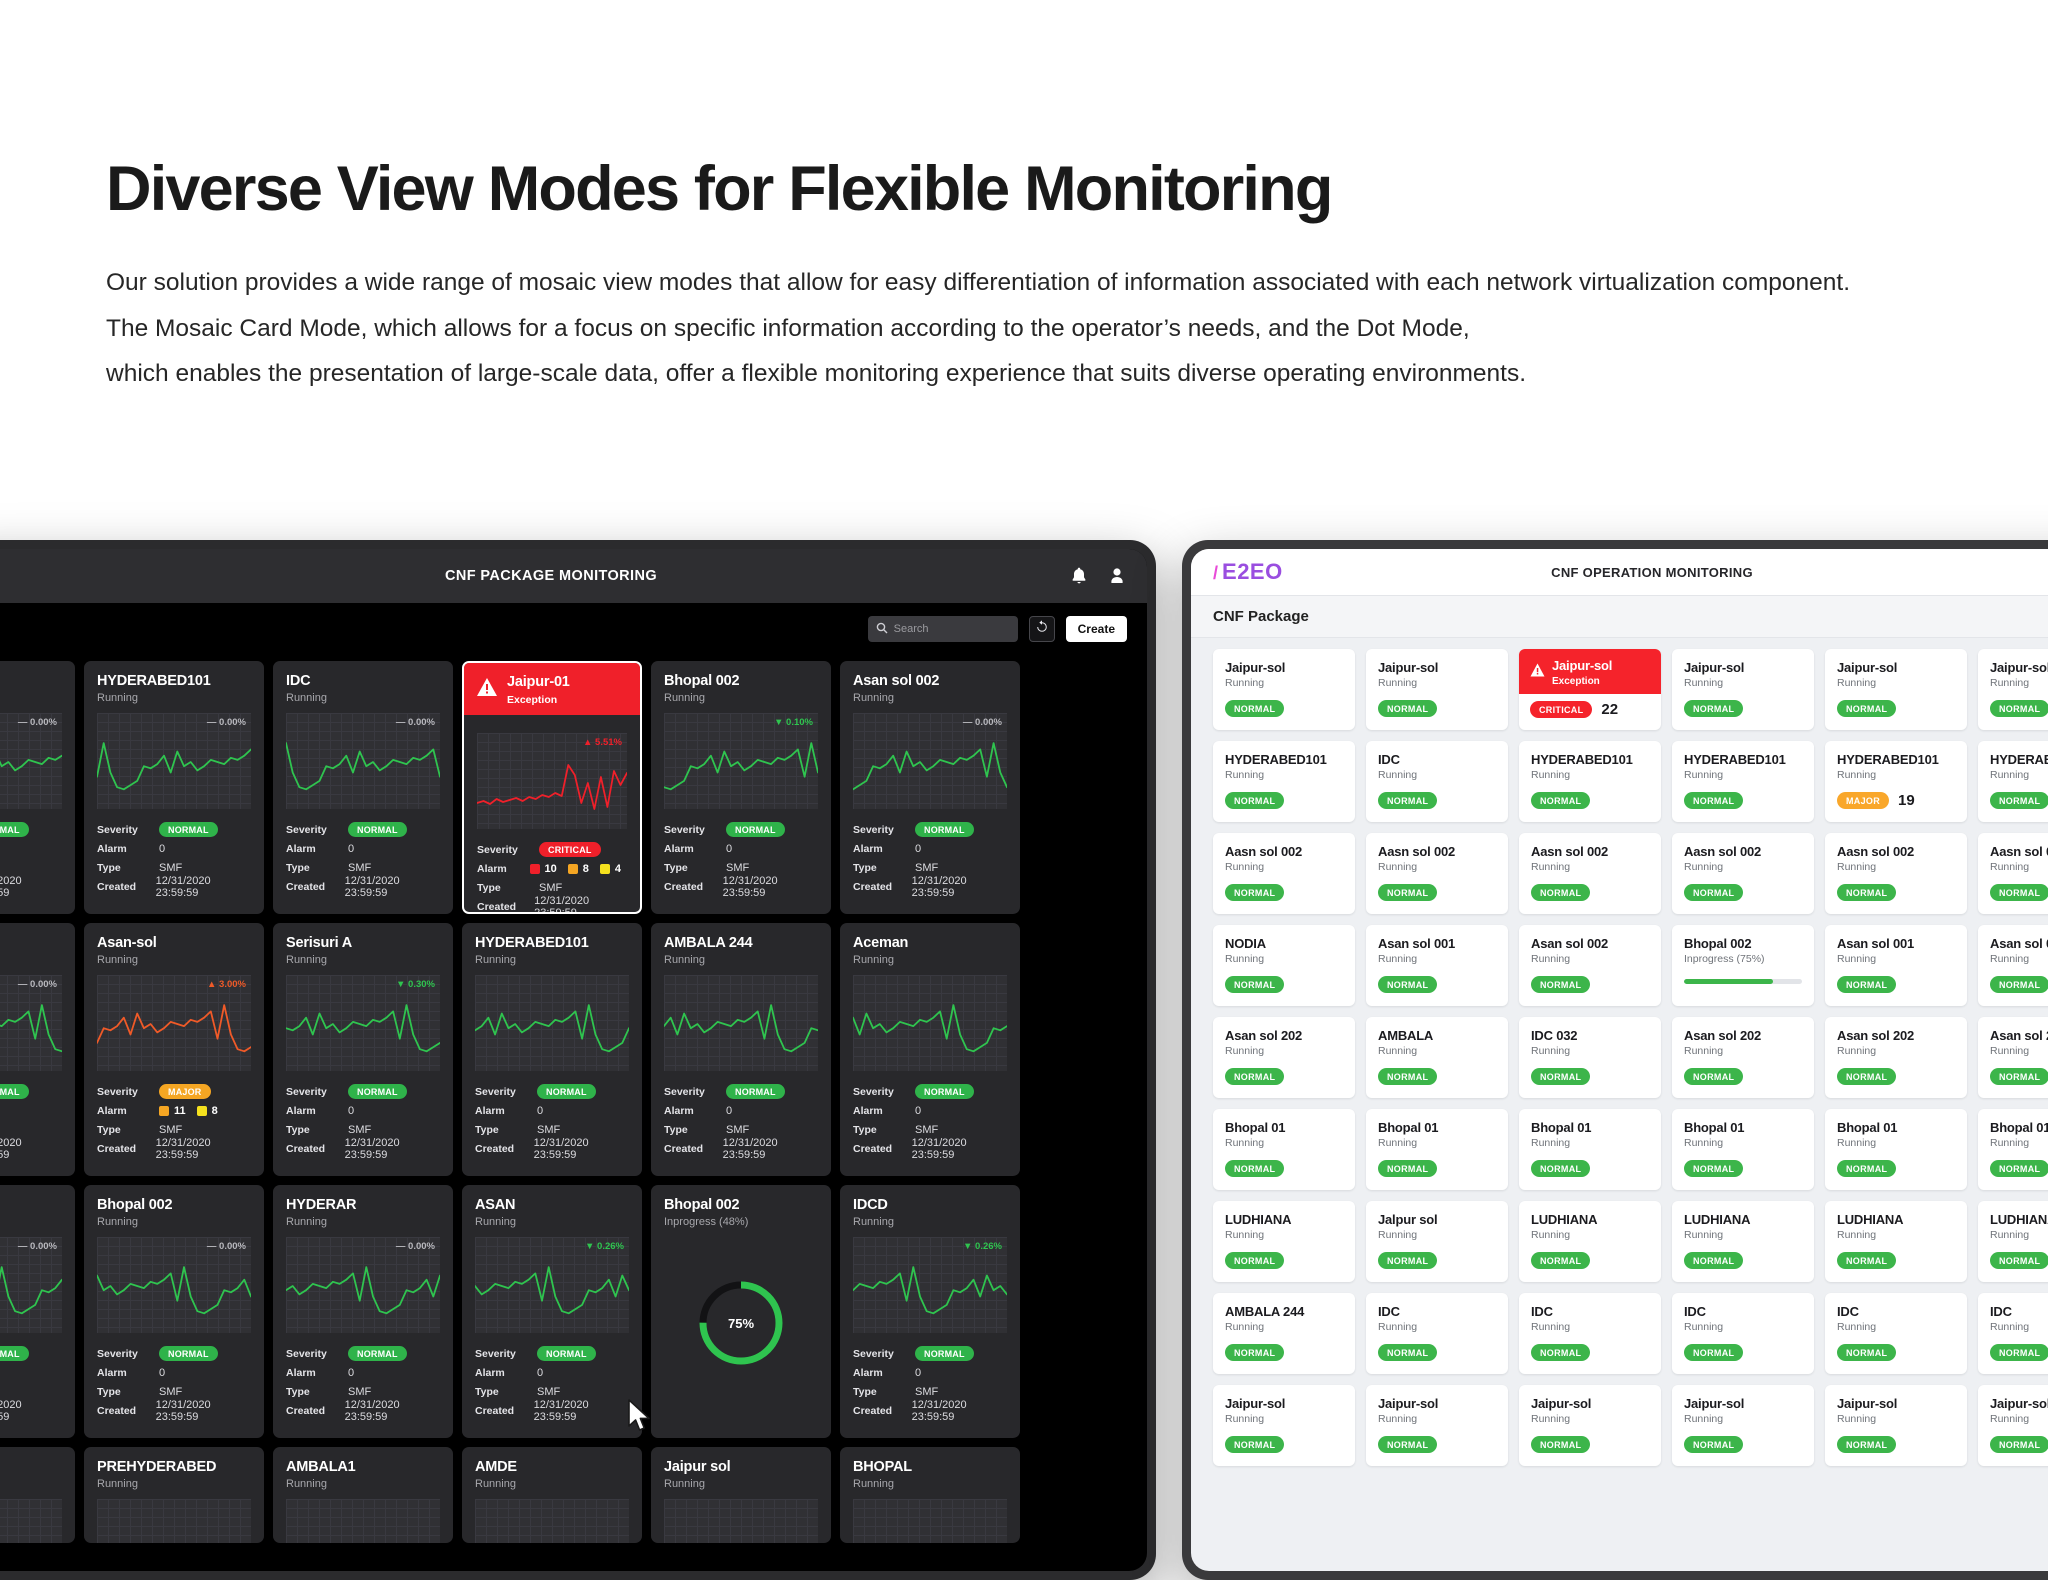 This screenshot has width=2048, height=1580. I want to click on refresh-button, so click(1041, 629).